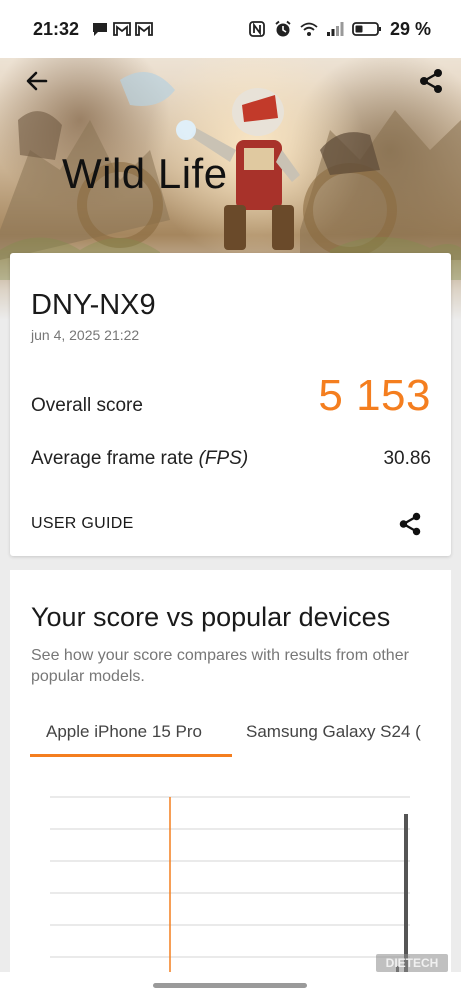 The image size is (461, 1000). Describe the element at coordinates (367, 29) in the screenshot. I see `battery-icon` at that location.